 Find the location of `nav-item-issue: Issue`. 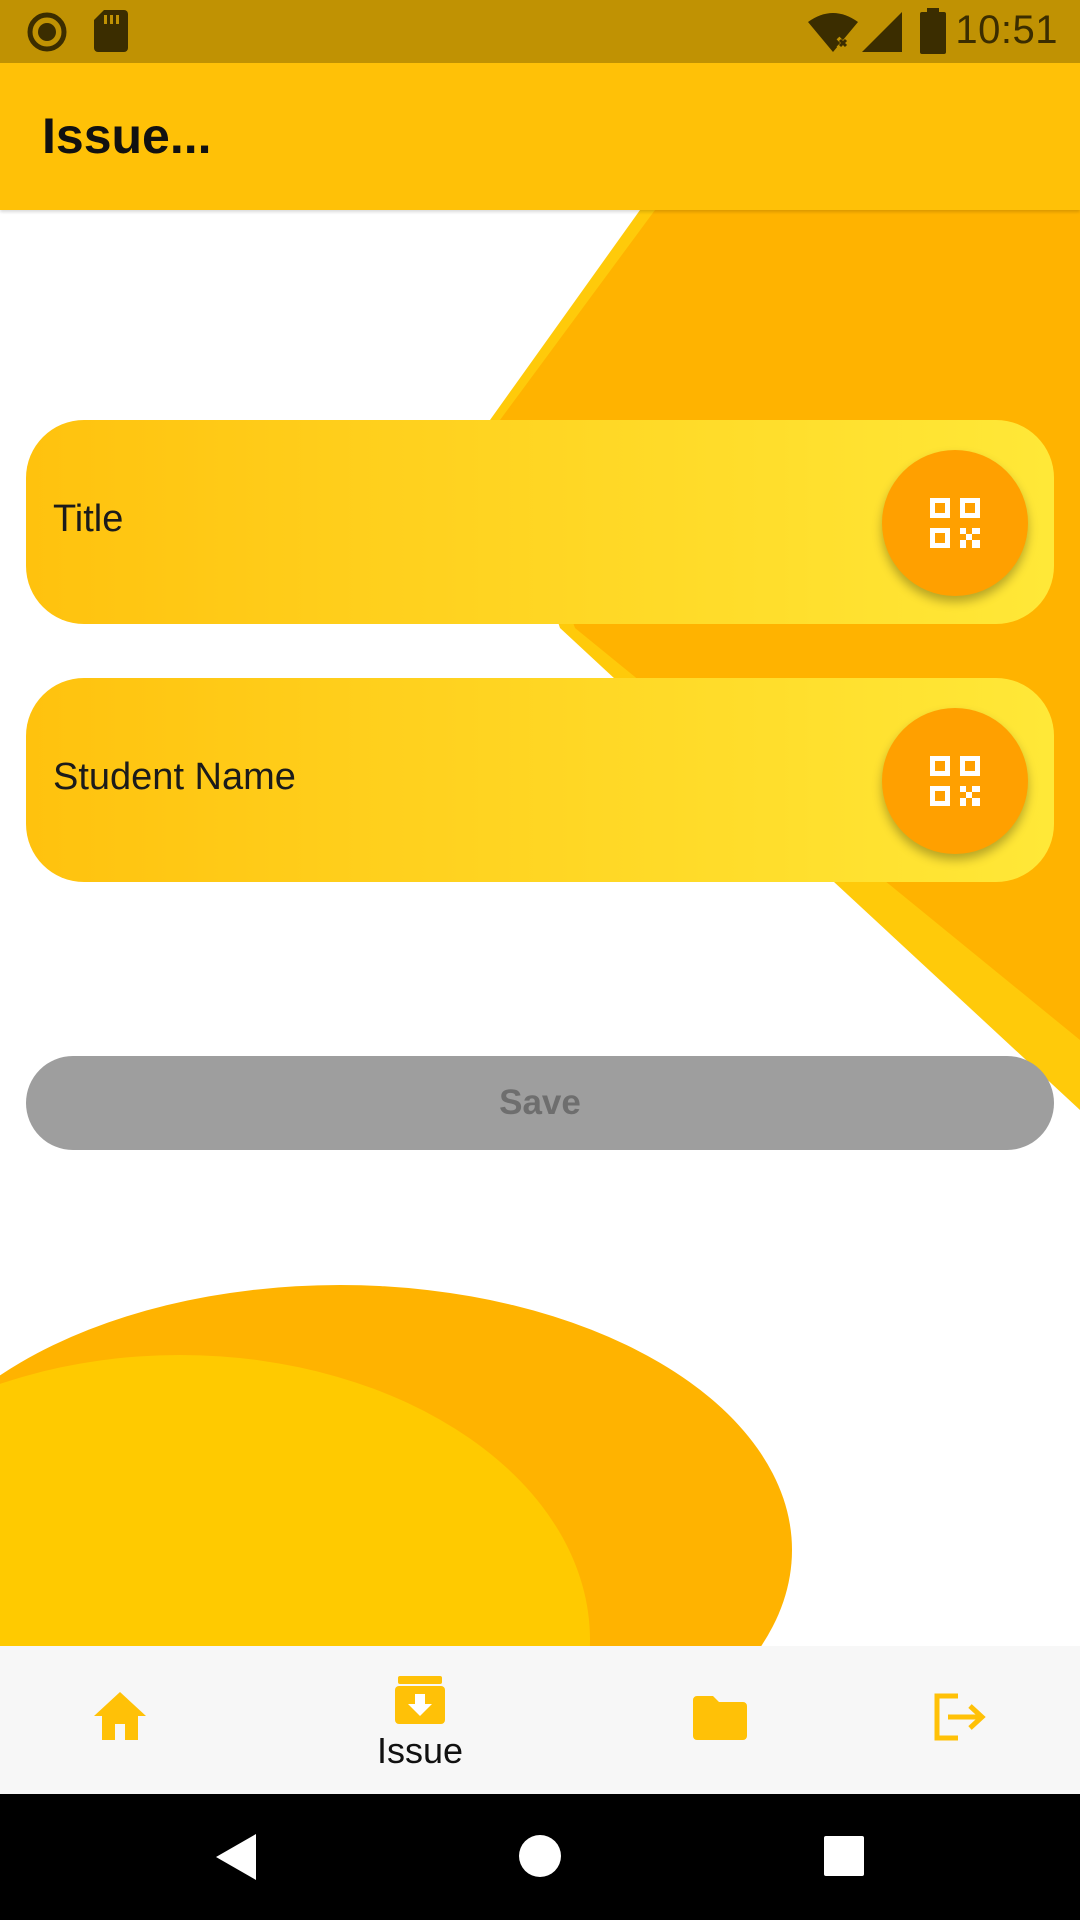

nav-item-issue: Issue is located at coordinates (420, 1720).